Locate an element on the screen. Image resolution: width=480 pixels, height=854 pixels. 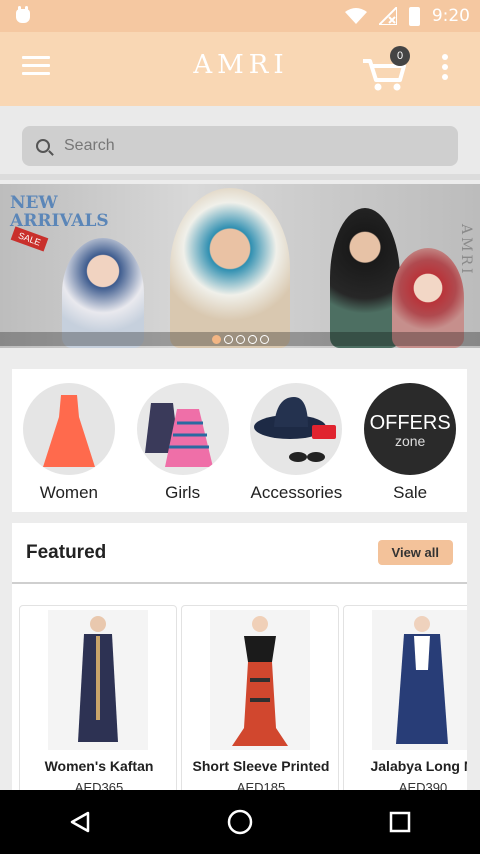
brand-name: AMRI is located at coordinates (241, 65).